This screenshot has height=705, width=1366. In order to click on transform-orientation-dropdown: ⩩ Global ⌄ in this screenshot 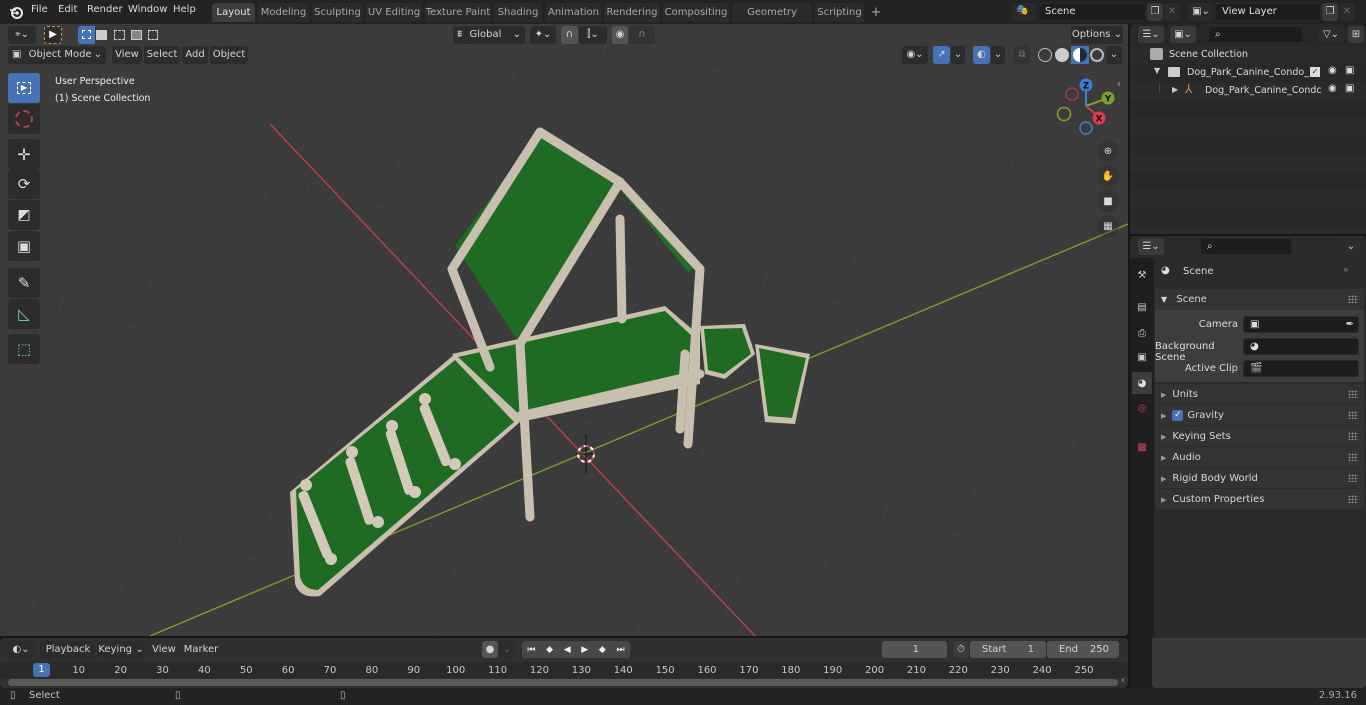, I will do `click(489, 35)`.